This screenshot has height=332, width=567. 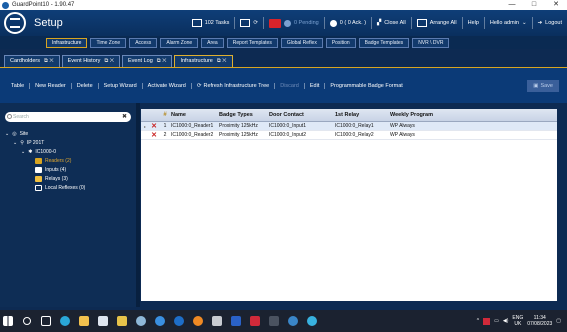 What do you see at coordinates (45, 142) in the screenshot?
I see `tree-node-ip: ⌄ ⚲ IP 201T` at bounding box center [45, 142].